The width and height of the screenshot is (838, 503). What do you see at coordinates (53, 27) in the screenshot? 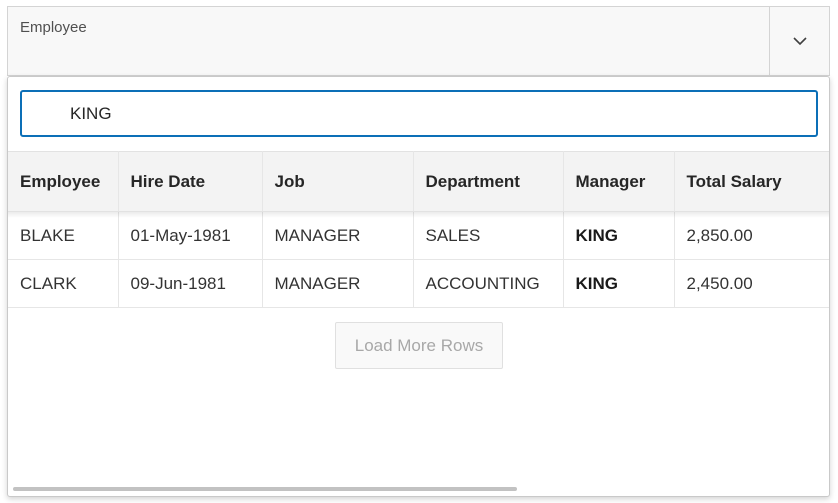
I see `field-label: Employee` at bounding box center [53, 27].